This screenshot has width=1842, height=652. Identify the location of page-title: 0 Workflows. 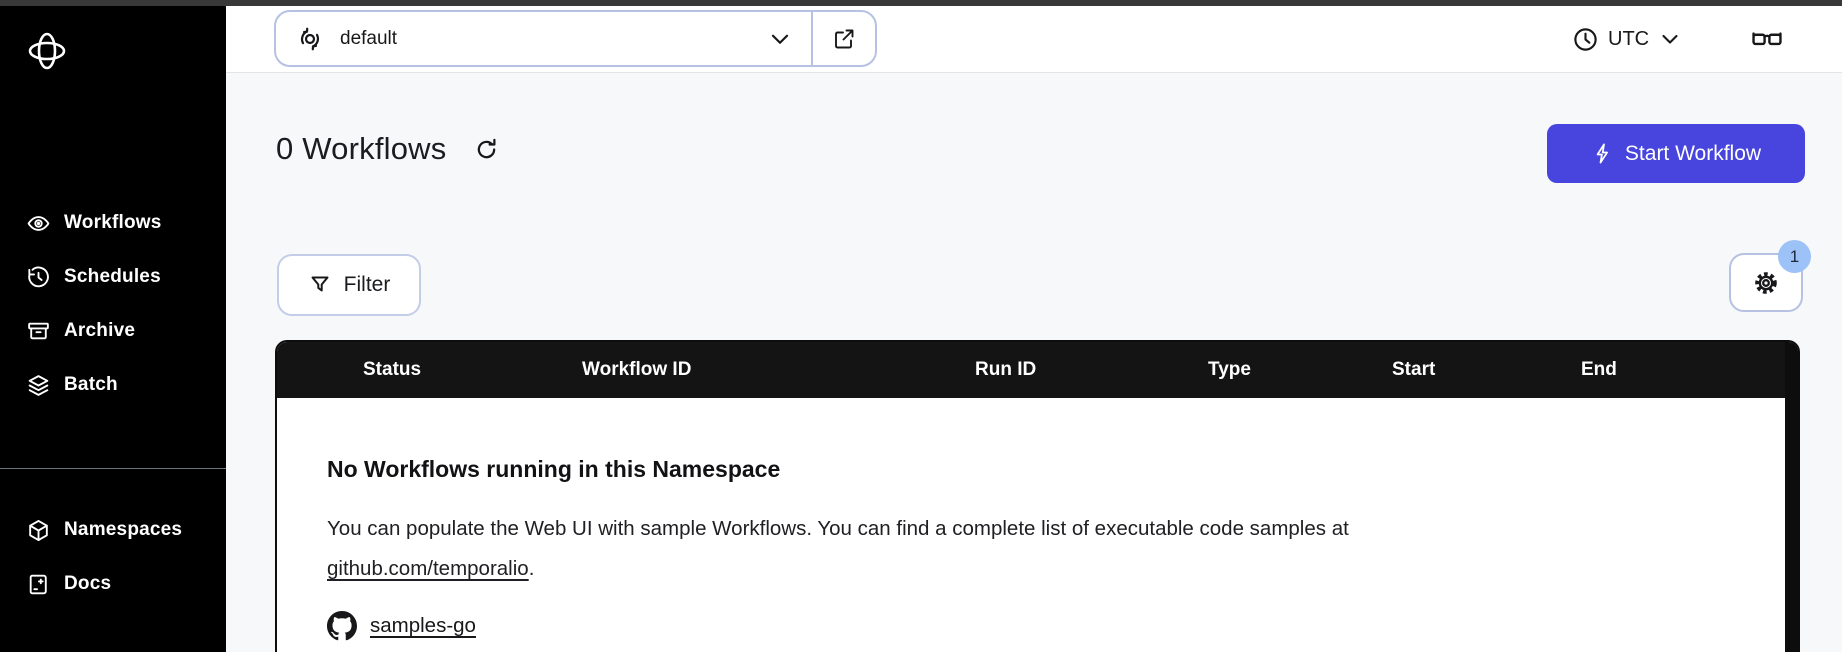
(361, 148).